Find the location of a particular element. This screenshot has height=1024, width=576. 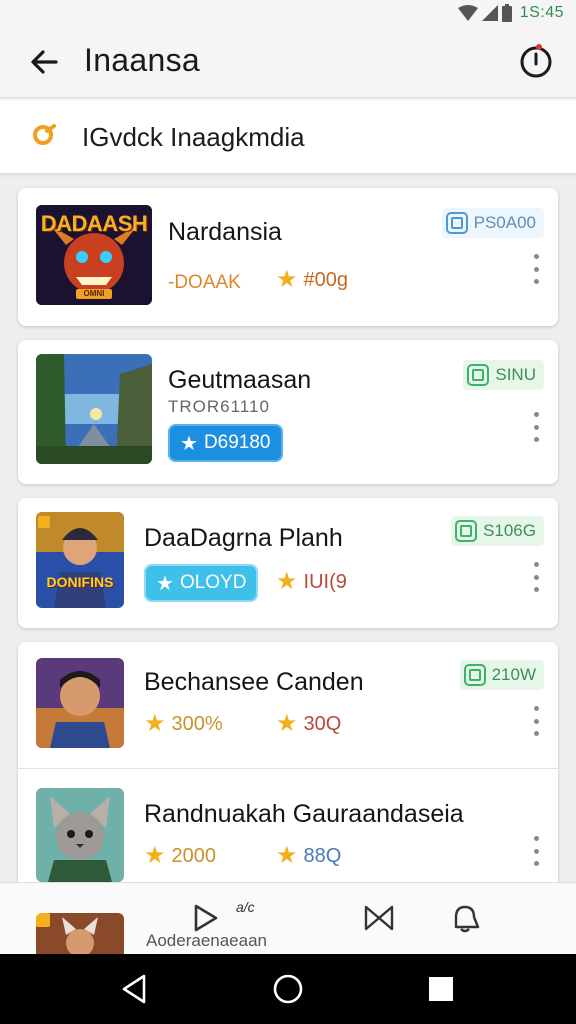

character-art-icon is located at coordinates (80, 560).